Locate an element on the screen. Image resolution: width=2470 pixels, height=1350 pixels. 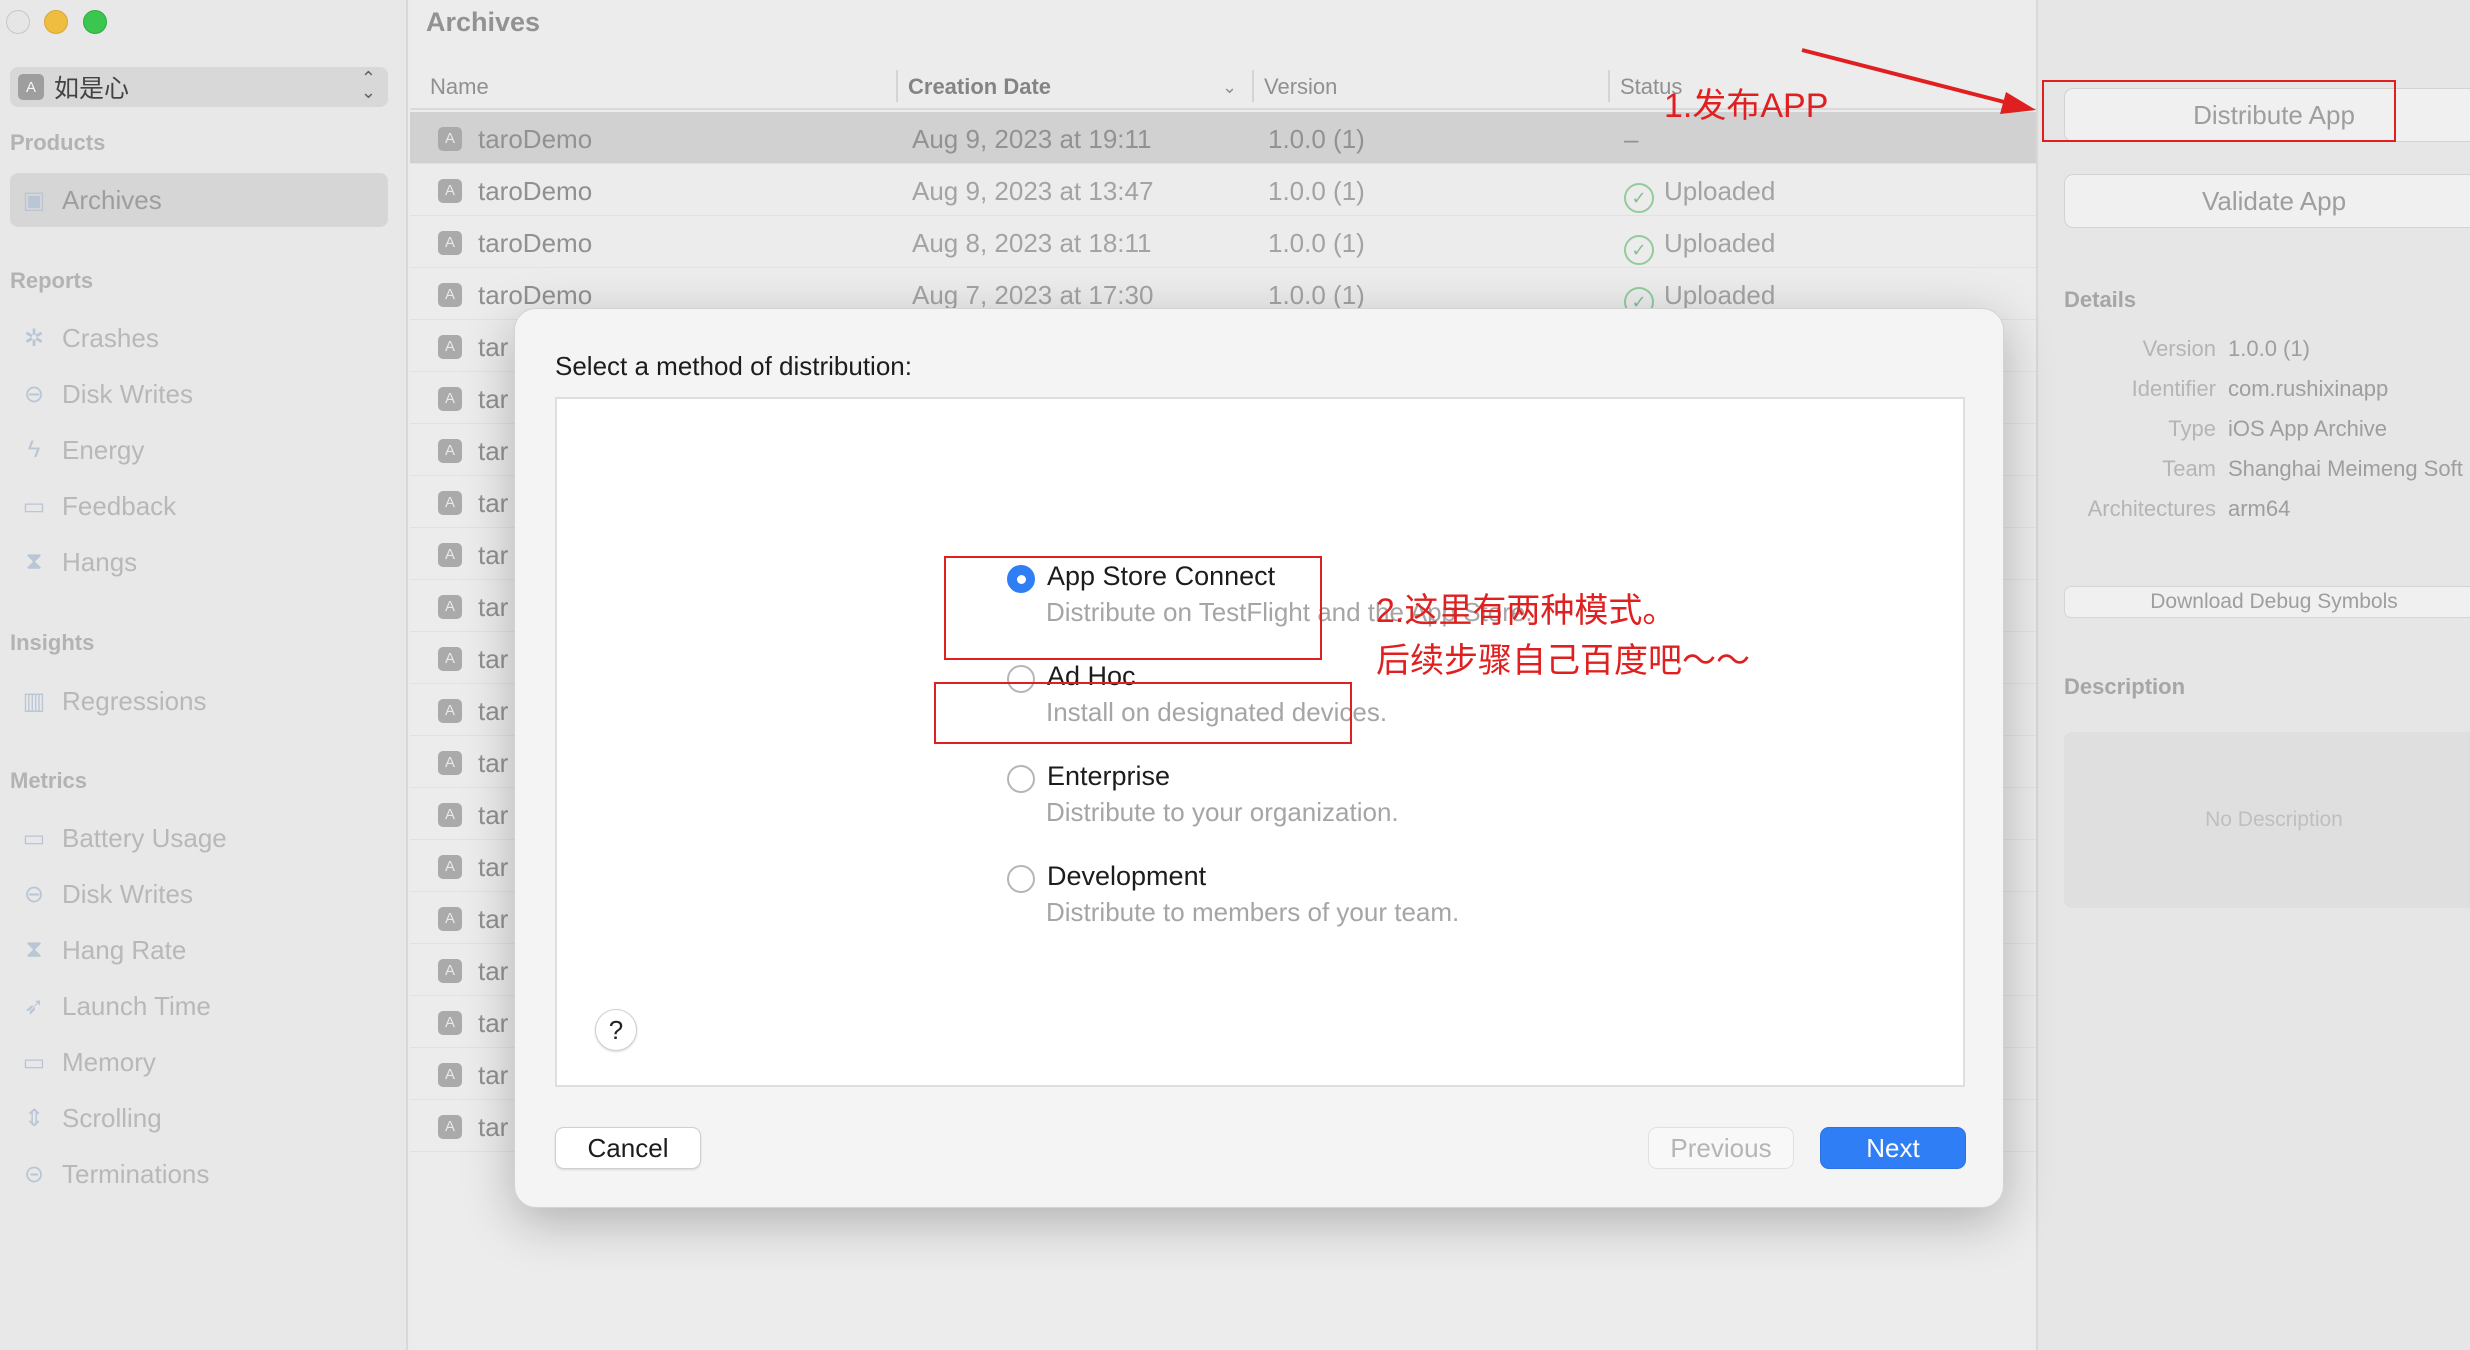
annotation-box-app-store is located at coordinates (1133, 608).